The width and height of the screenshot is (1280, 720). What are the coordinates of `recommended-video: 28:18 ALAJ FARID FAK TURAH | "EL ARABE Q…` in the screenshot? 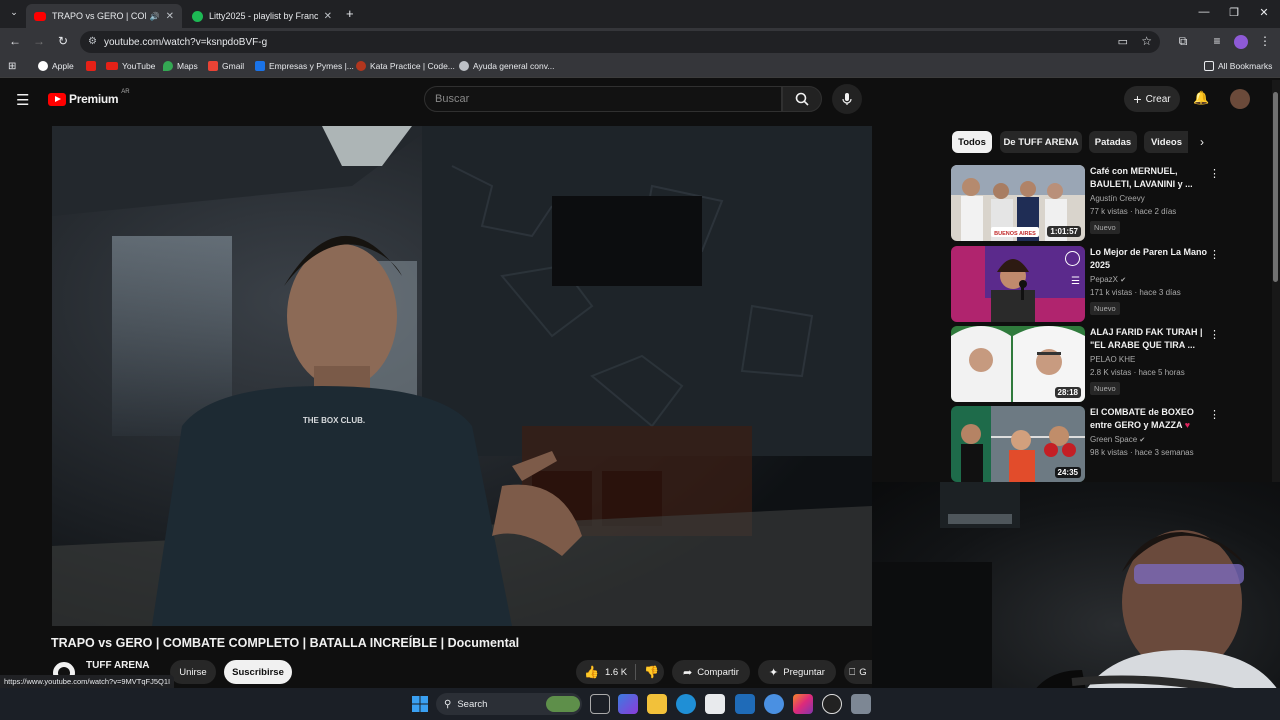 It's located at (1086, 364).